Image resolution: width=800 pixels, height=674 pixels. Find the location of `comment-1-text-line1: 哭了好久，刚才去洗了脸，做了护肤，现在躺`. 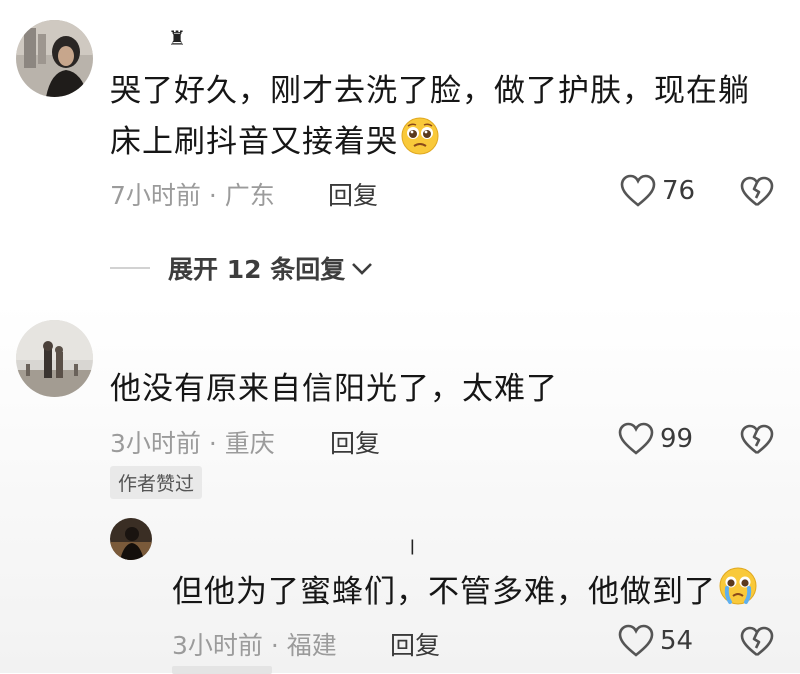

comment-1-text-line1: 哭了好久，刚才去洗了脸，做了护肤，现在躺 is located at coordinates (430, 91).